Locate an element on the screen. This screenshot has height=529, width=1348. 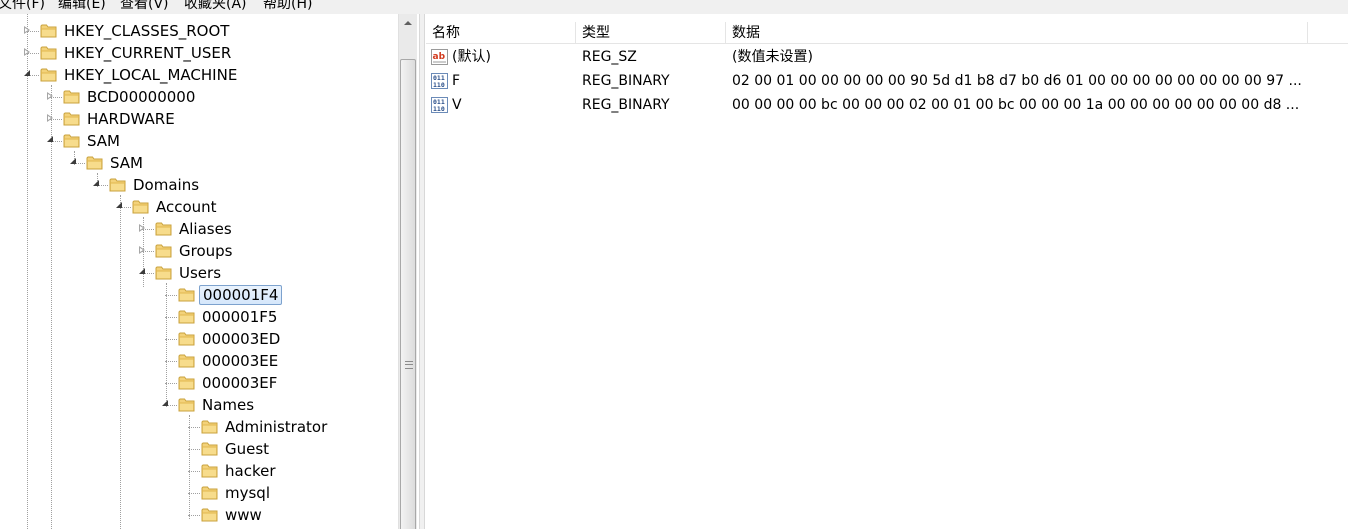
tree-node: Guest is located at coordinates (199, 449).